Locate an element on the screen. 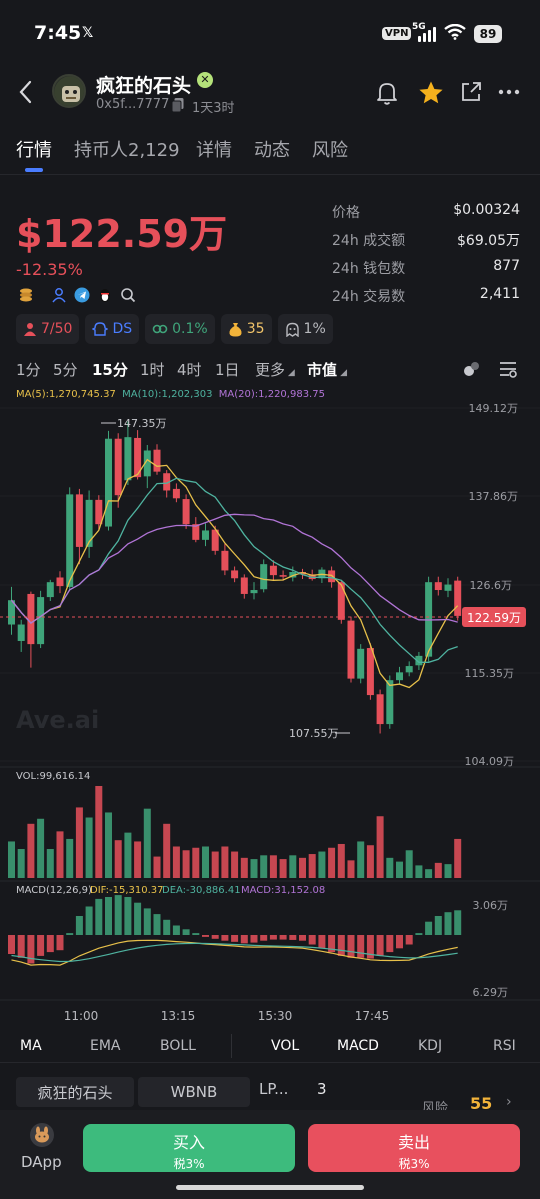  vpn-badge: VPN is located at coordinates (397, 33).